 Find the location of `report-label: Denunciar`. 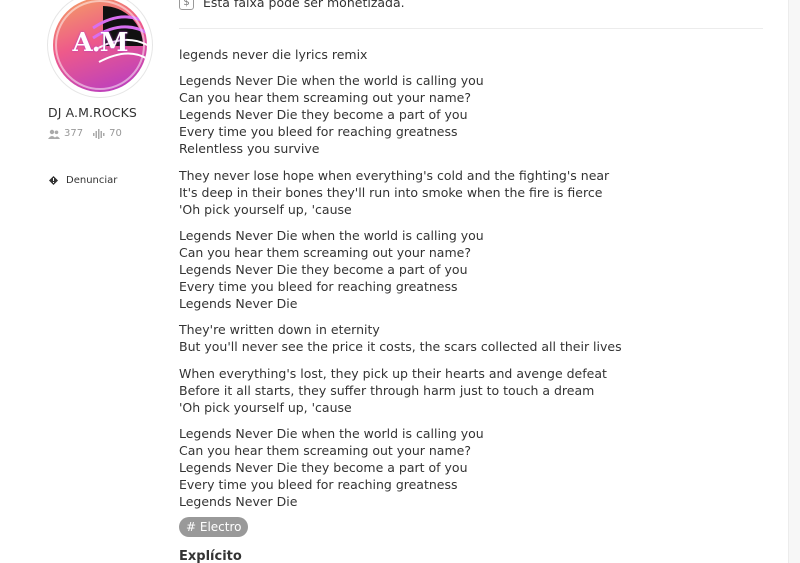

report-label: Denunciar is located at coordinates (92, 180).